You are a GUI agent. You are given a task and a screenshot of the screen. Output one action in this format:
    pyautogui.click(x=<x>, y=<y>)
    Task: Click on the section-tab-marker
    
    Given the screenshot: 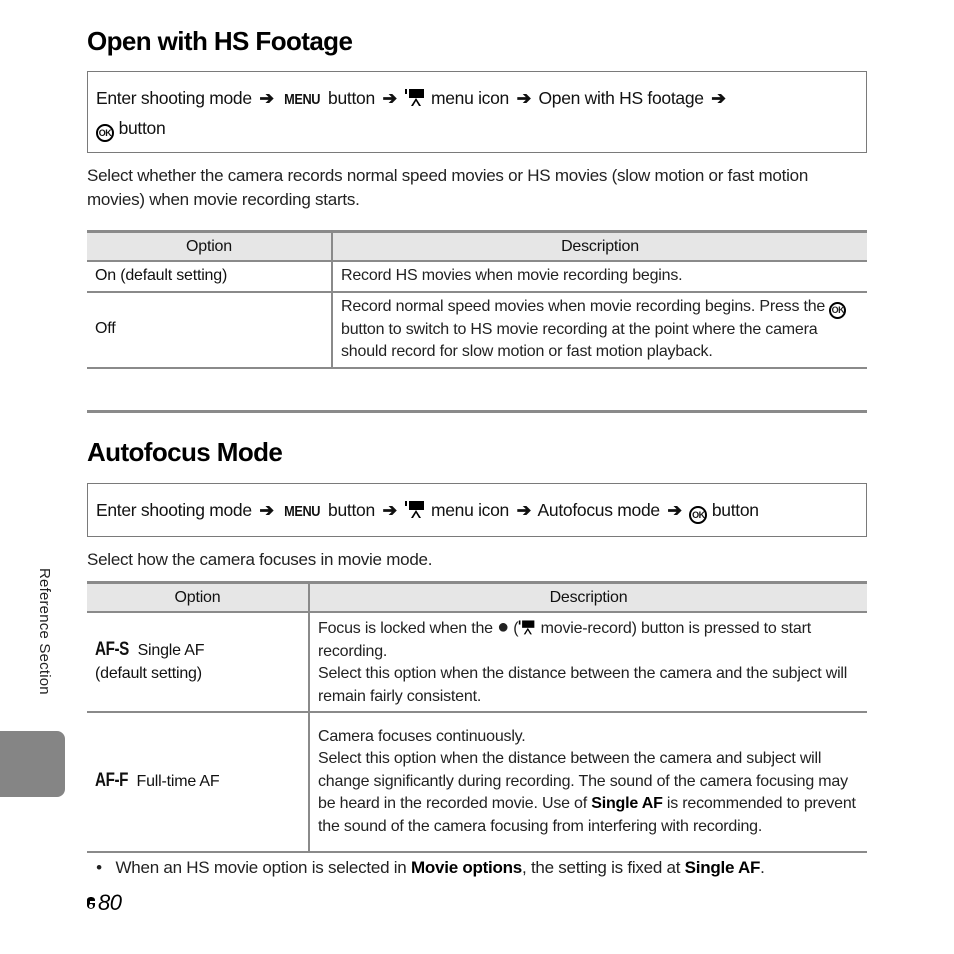 What is the action you would take?
    pyautogui.click(x=32, y=764)
    